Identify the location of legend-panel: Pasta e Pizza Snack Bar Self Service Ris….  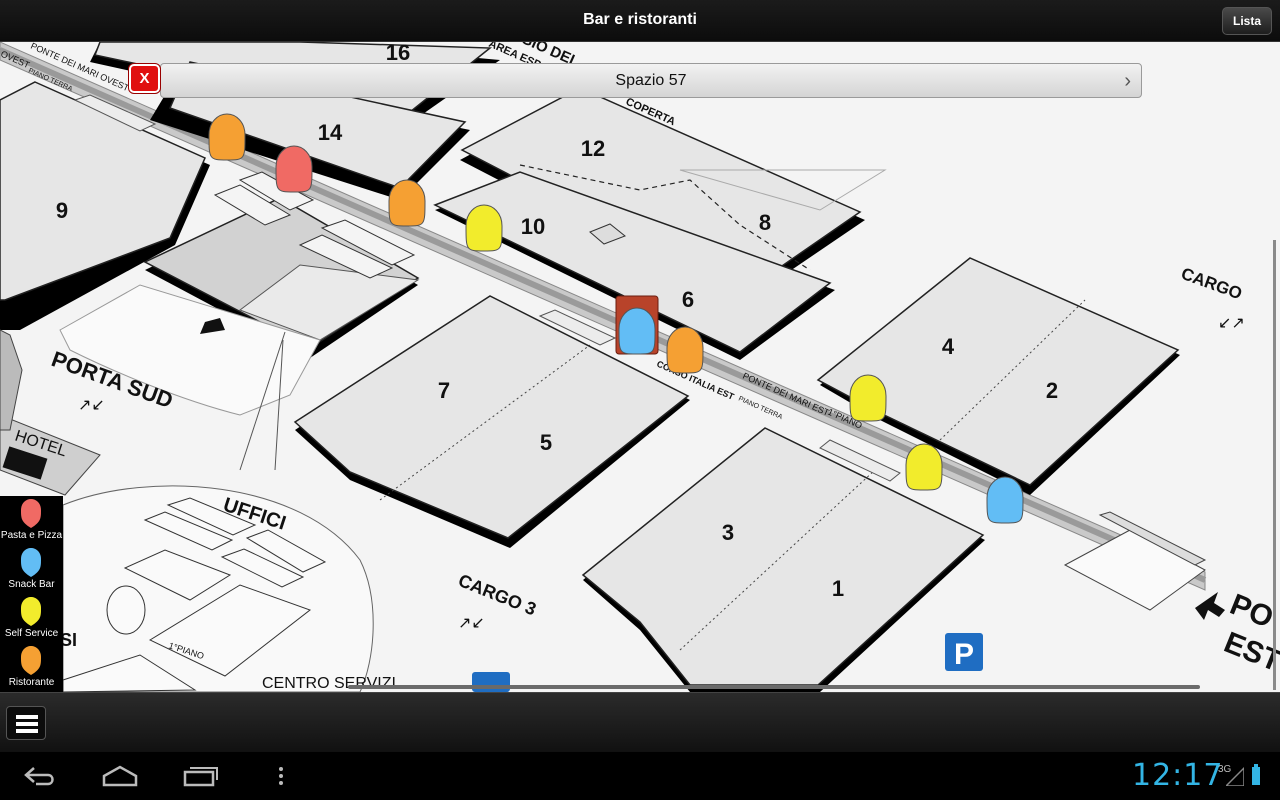
(31, 594).